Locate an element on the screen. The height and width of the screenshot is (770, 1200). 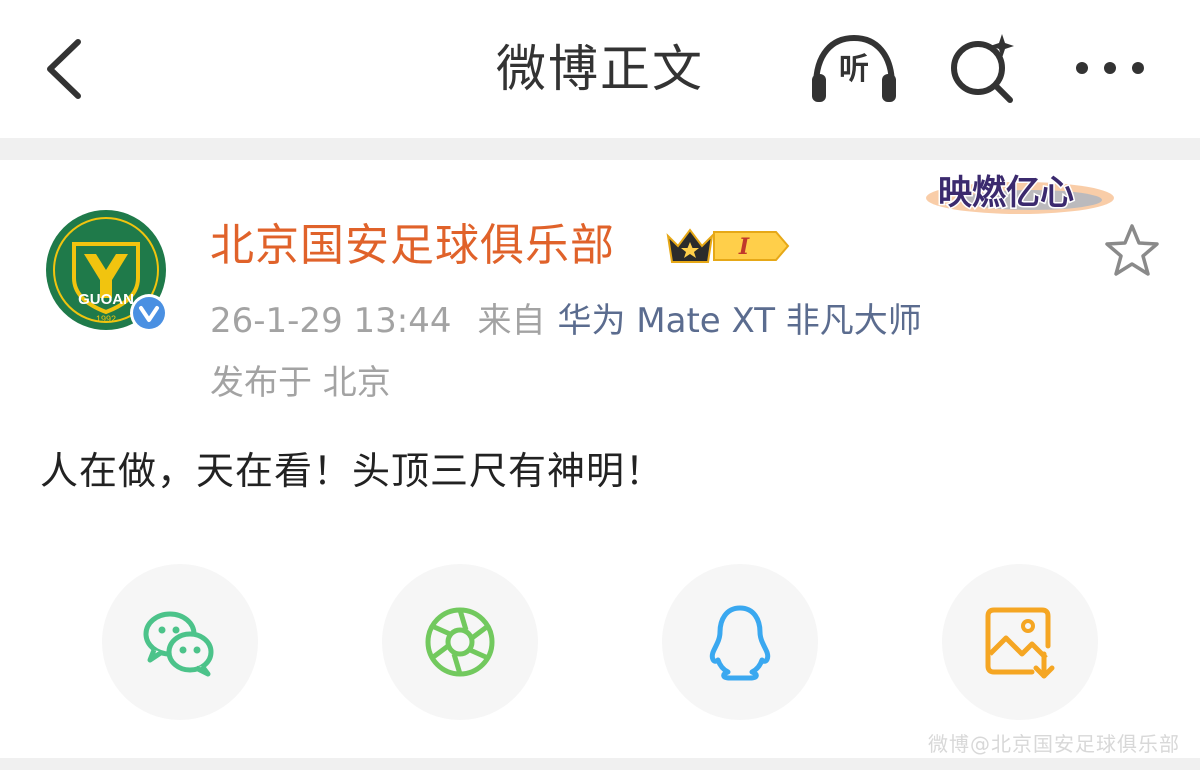
badge-art-text: 映燃亿心 is located at coordinates (1006, 193).